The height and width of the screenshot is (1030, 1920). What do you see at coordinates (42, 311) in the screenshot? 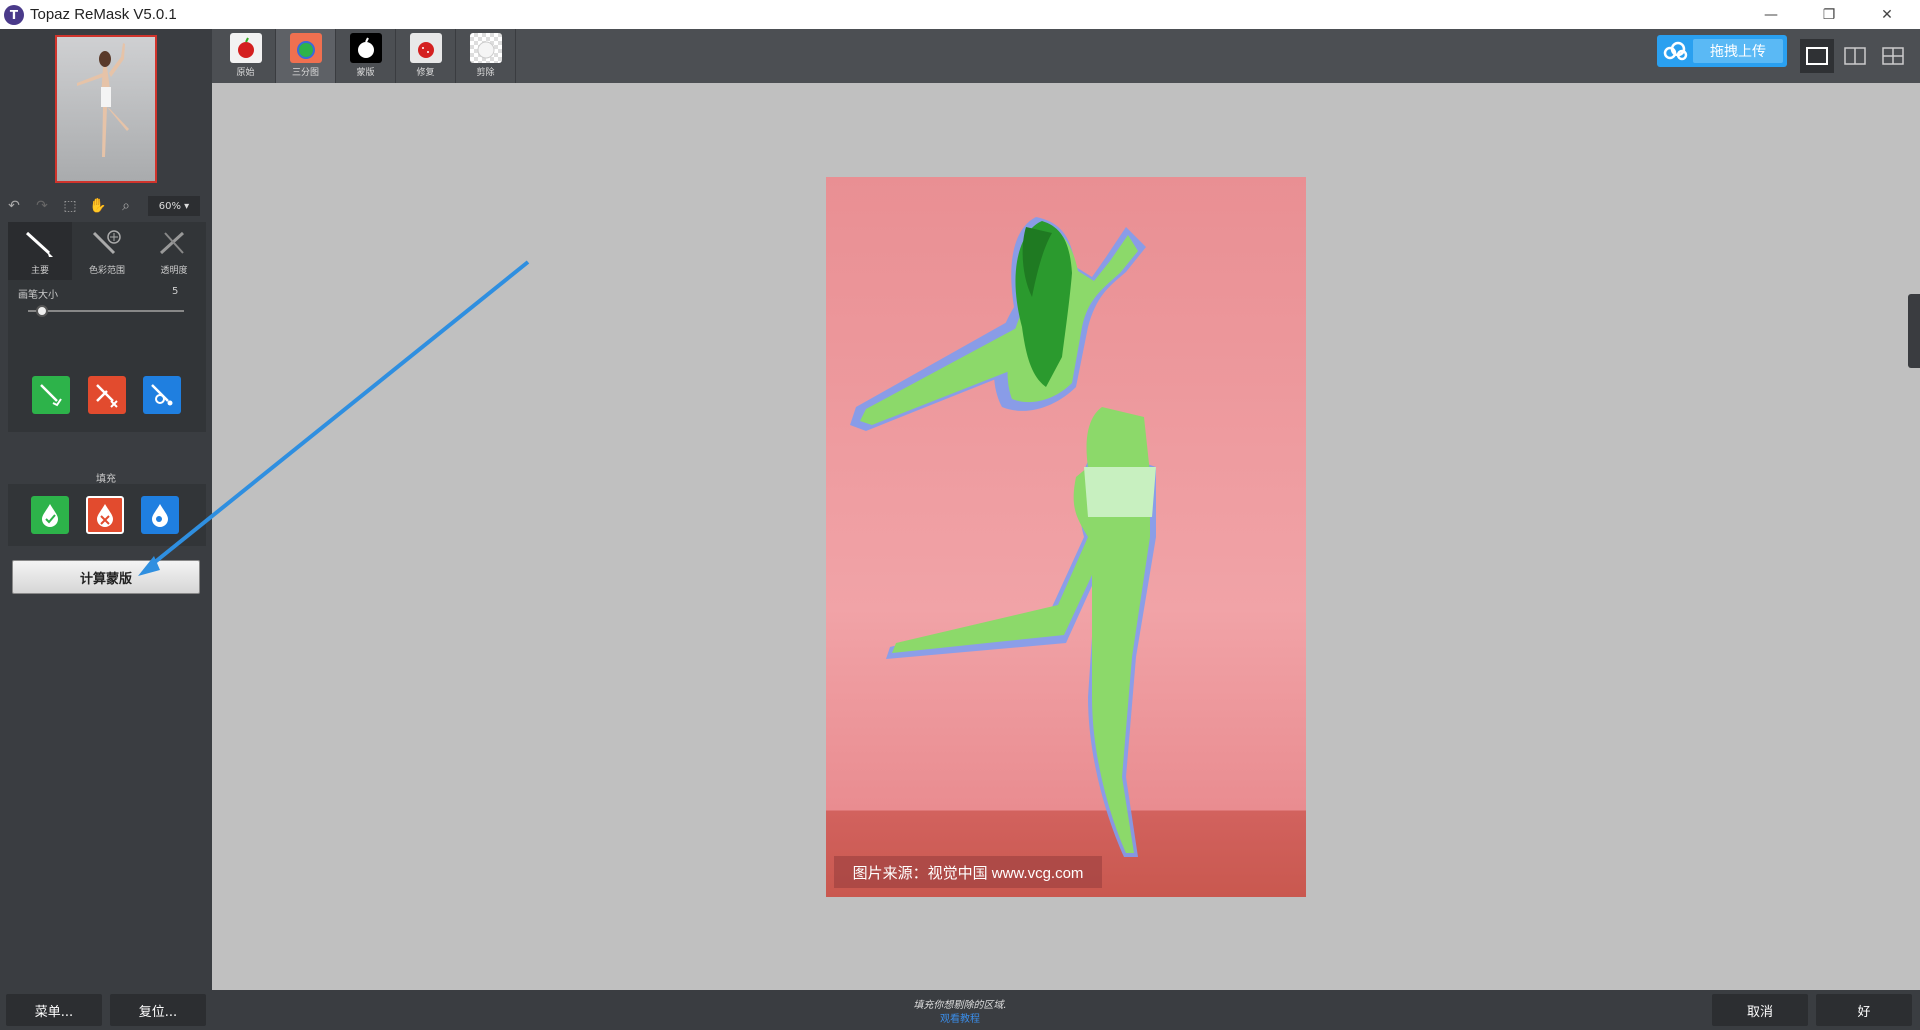
I see `brush-size-slider-handle` at bounding box center [42, 311].